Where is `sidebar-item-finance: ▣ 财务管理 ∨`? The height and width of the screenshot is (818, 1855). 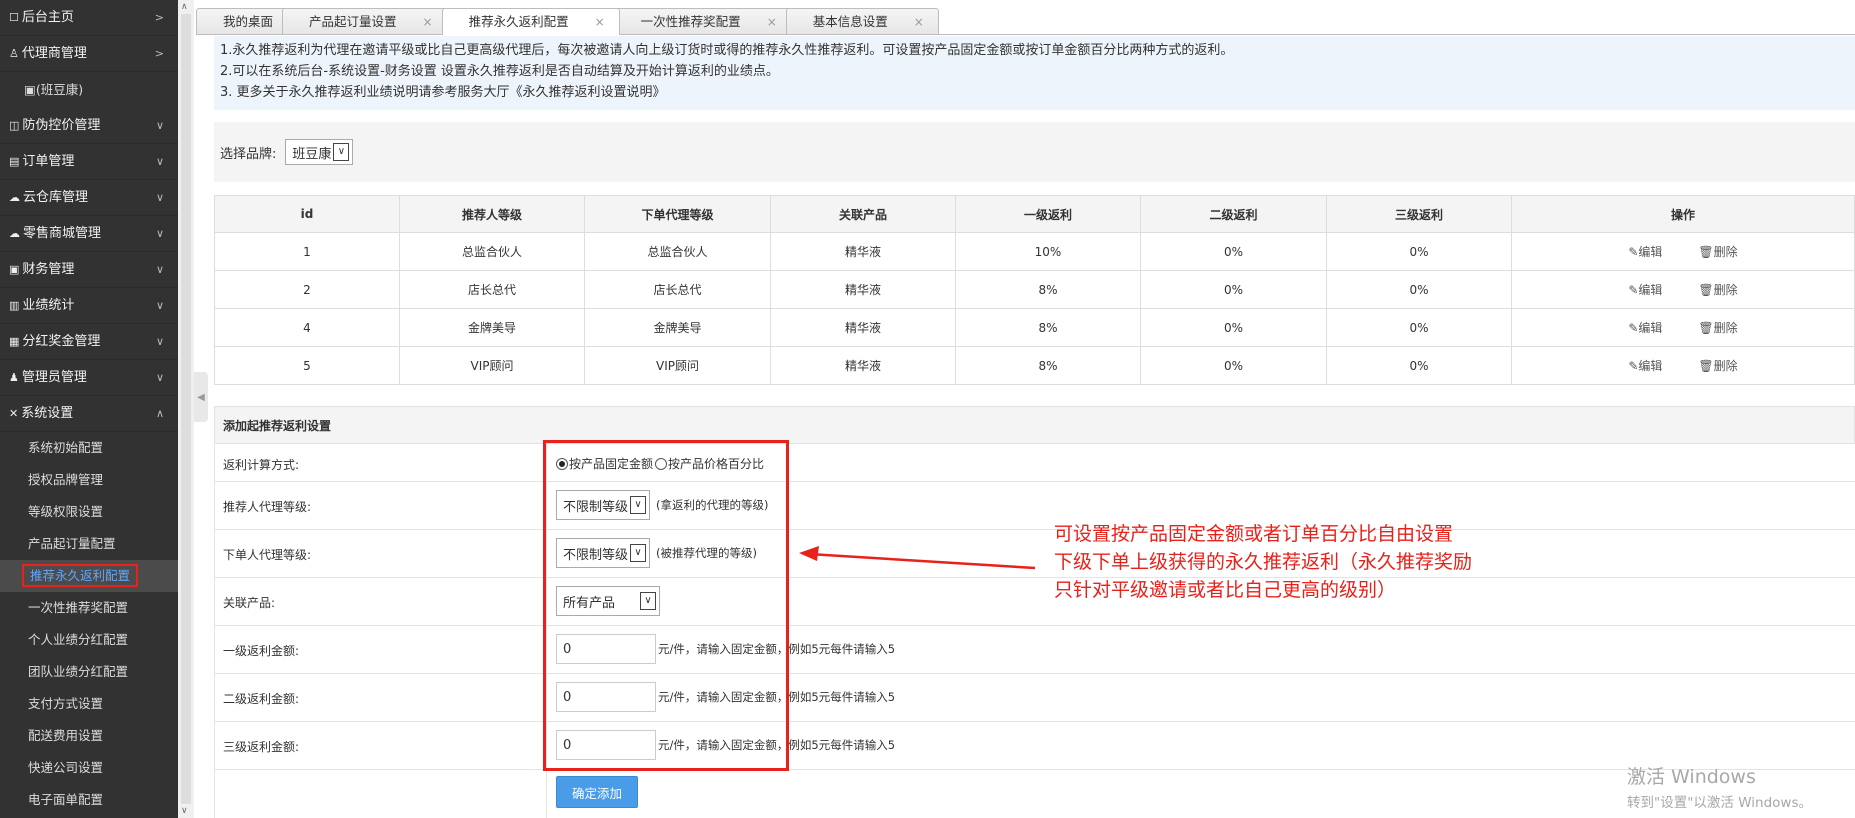 sidebar-item-finance: ▣ 财务管理 ∨ is located at coordinates (89, 270).